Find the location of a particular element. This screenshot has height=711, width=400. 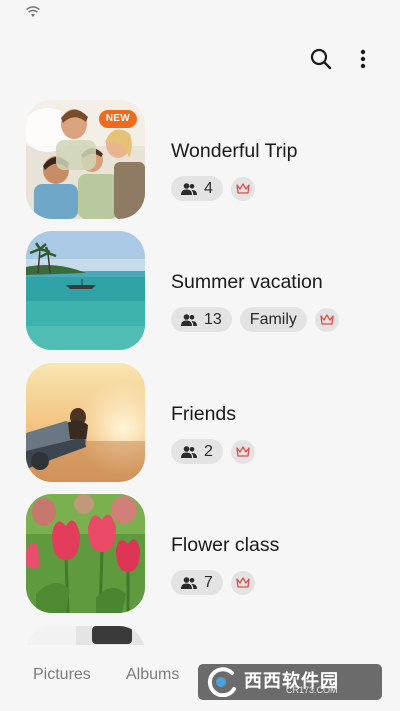

search-icon is located at coordinates (321, 59).